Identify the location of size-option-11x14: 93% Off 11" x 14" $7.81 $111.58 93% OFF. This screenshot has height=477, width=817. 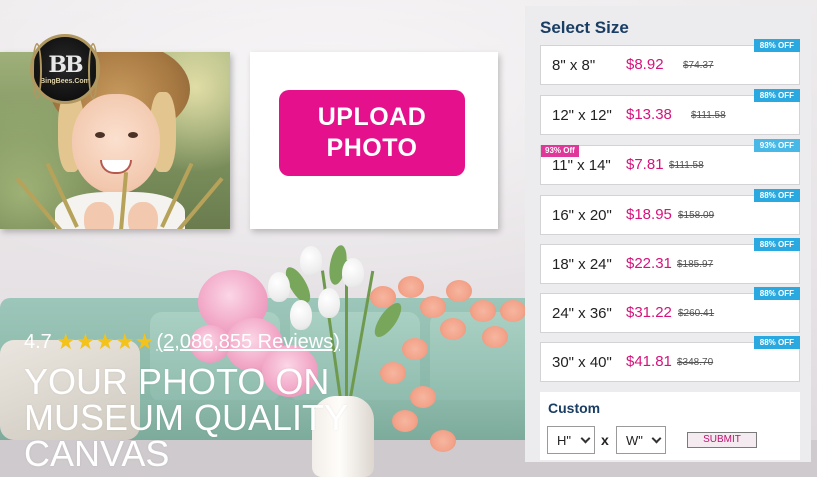
(670, 162).